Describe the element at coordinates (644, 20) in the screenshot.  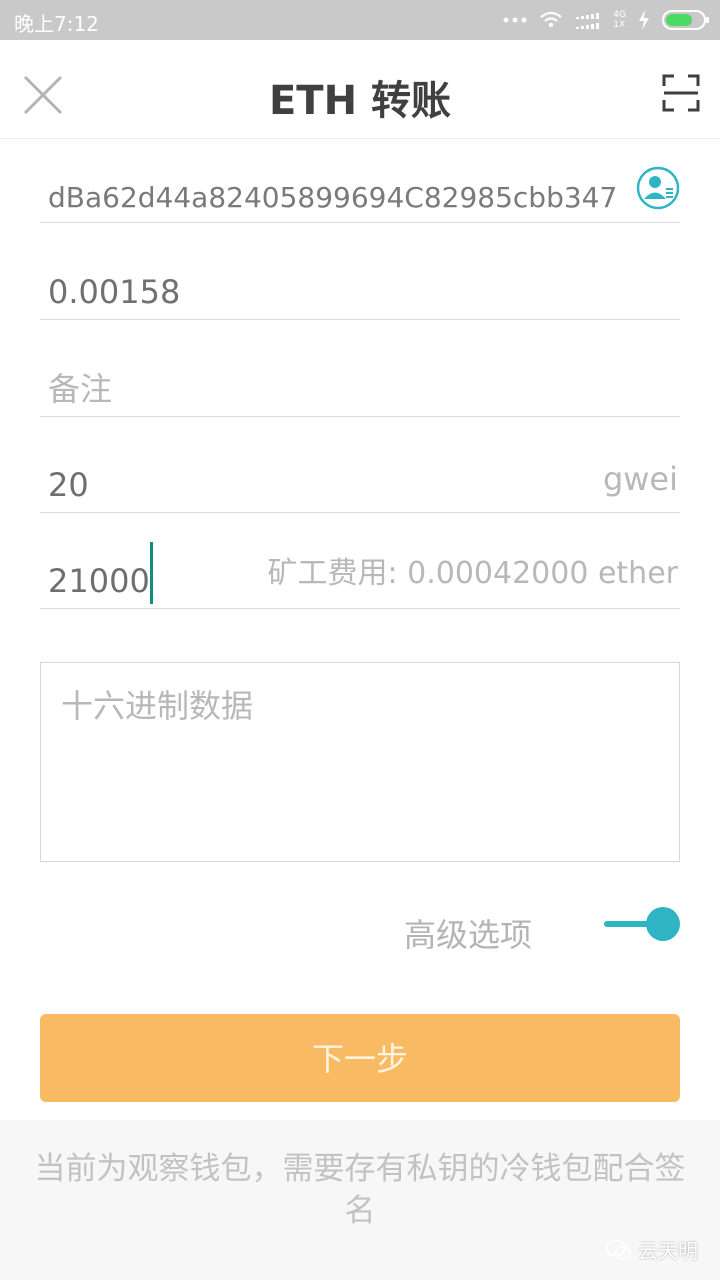
I see `charging-icon` at that location.